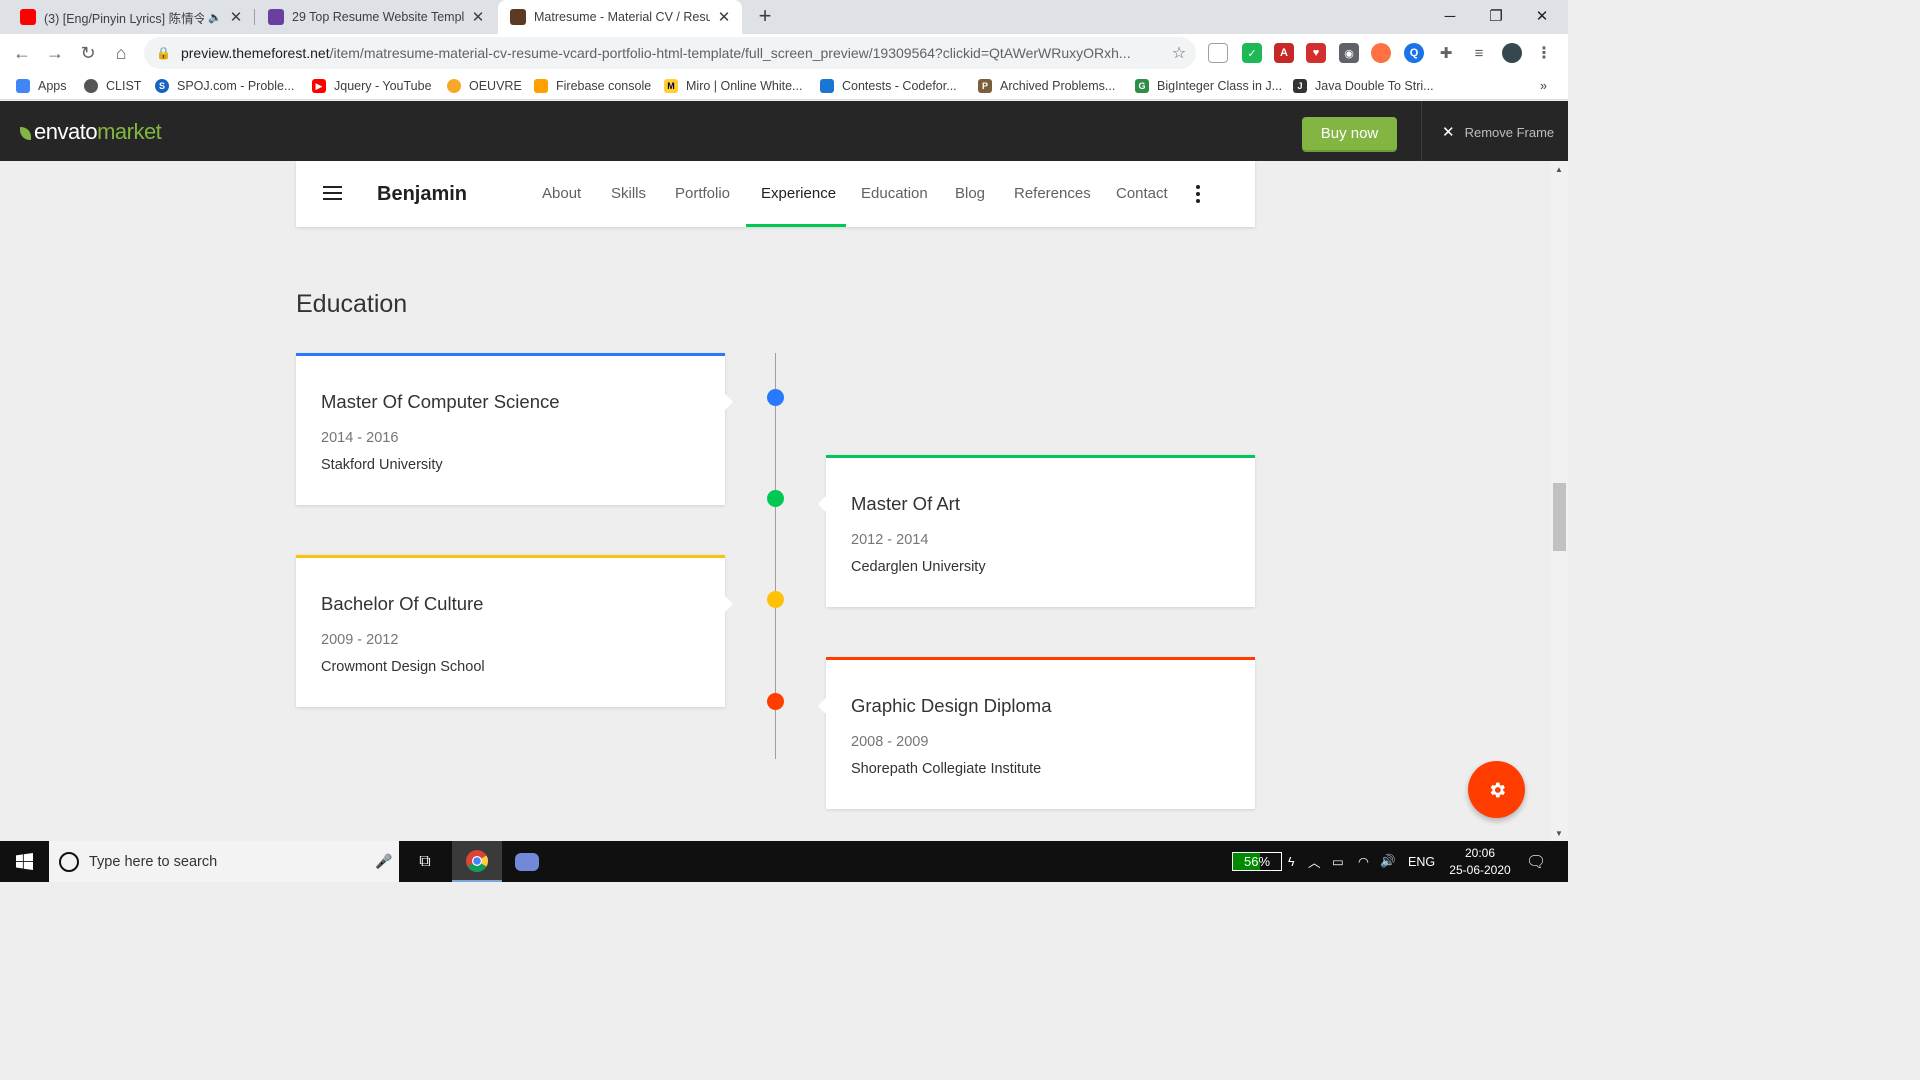 This screenshot has height=1080, width=1920. Describe the element at coordinates (765, 17) in the screenshot. I see `new-tab-button: +` at that location.